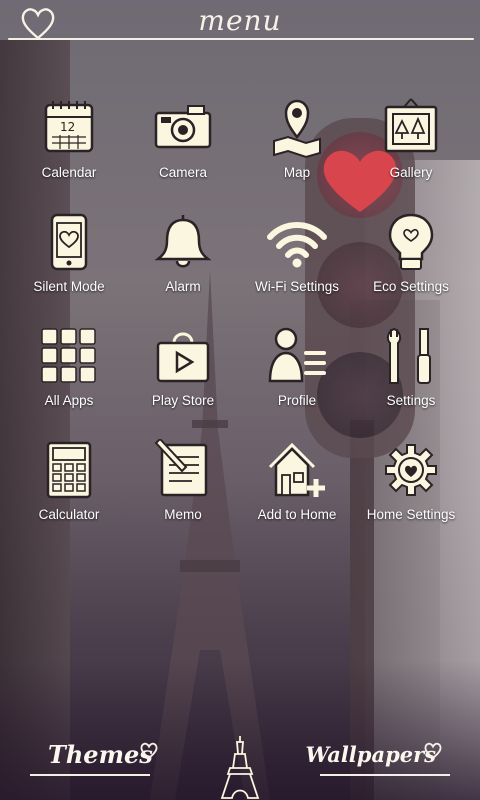 The image size is (480, 800). I want to click on shopping-bag-play-icon, so click(183, 356).